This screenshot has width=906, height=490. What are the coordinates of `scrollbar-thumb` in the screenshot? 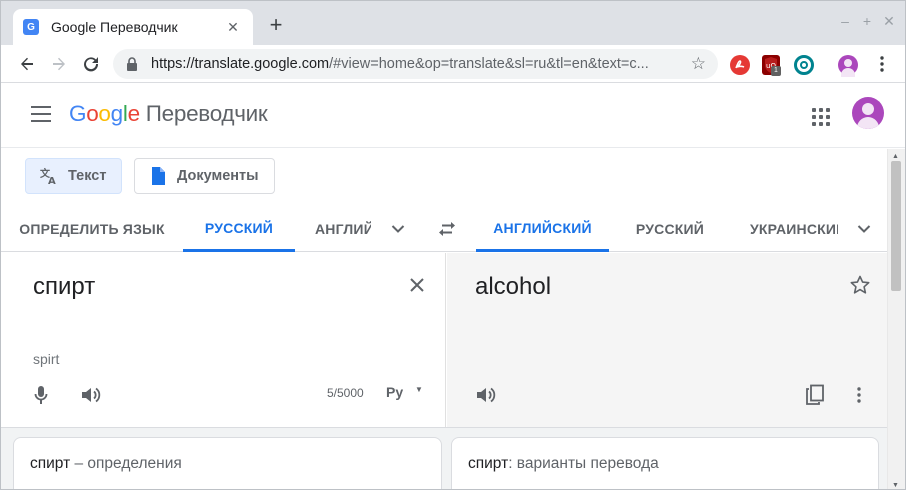 It's located at (896, 226).